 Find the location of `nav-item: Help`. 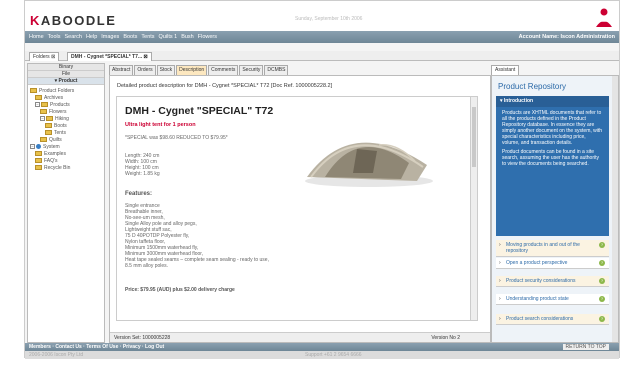

nav-item: Help is located at coordinates (91, 37).